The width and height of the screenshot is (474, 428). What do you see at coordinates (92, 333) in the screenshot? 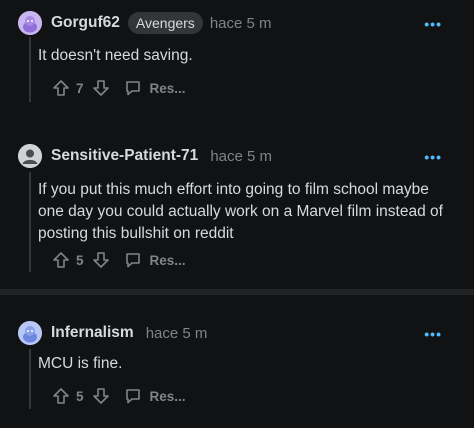
I see `username: Infernalism` at bounding box center [92, 333].